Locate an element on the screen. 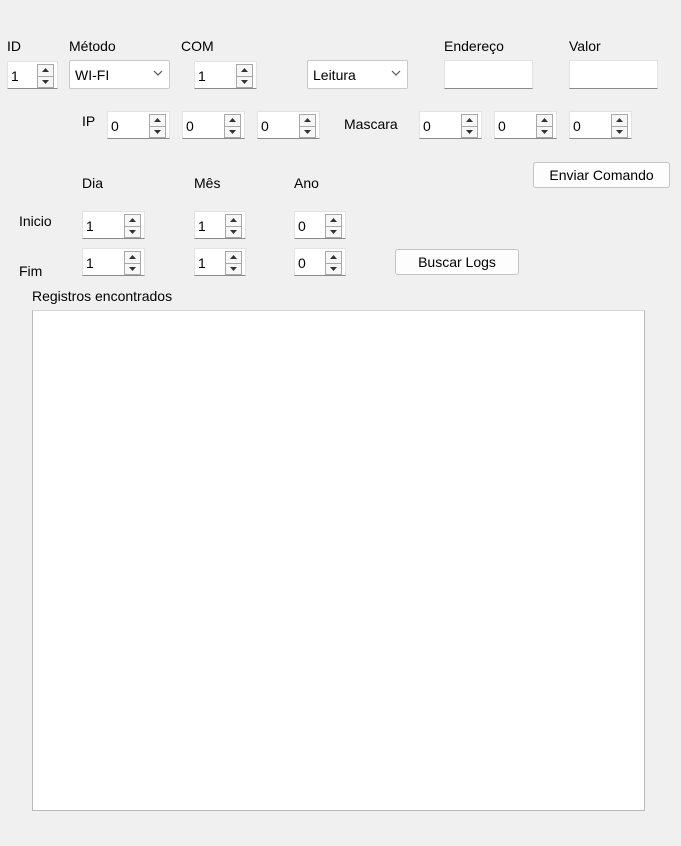  mascara-octet-1-spinbox: 0 is located at coordinates (450, 125).